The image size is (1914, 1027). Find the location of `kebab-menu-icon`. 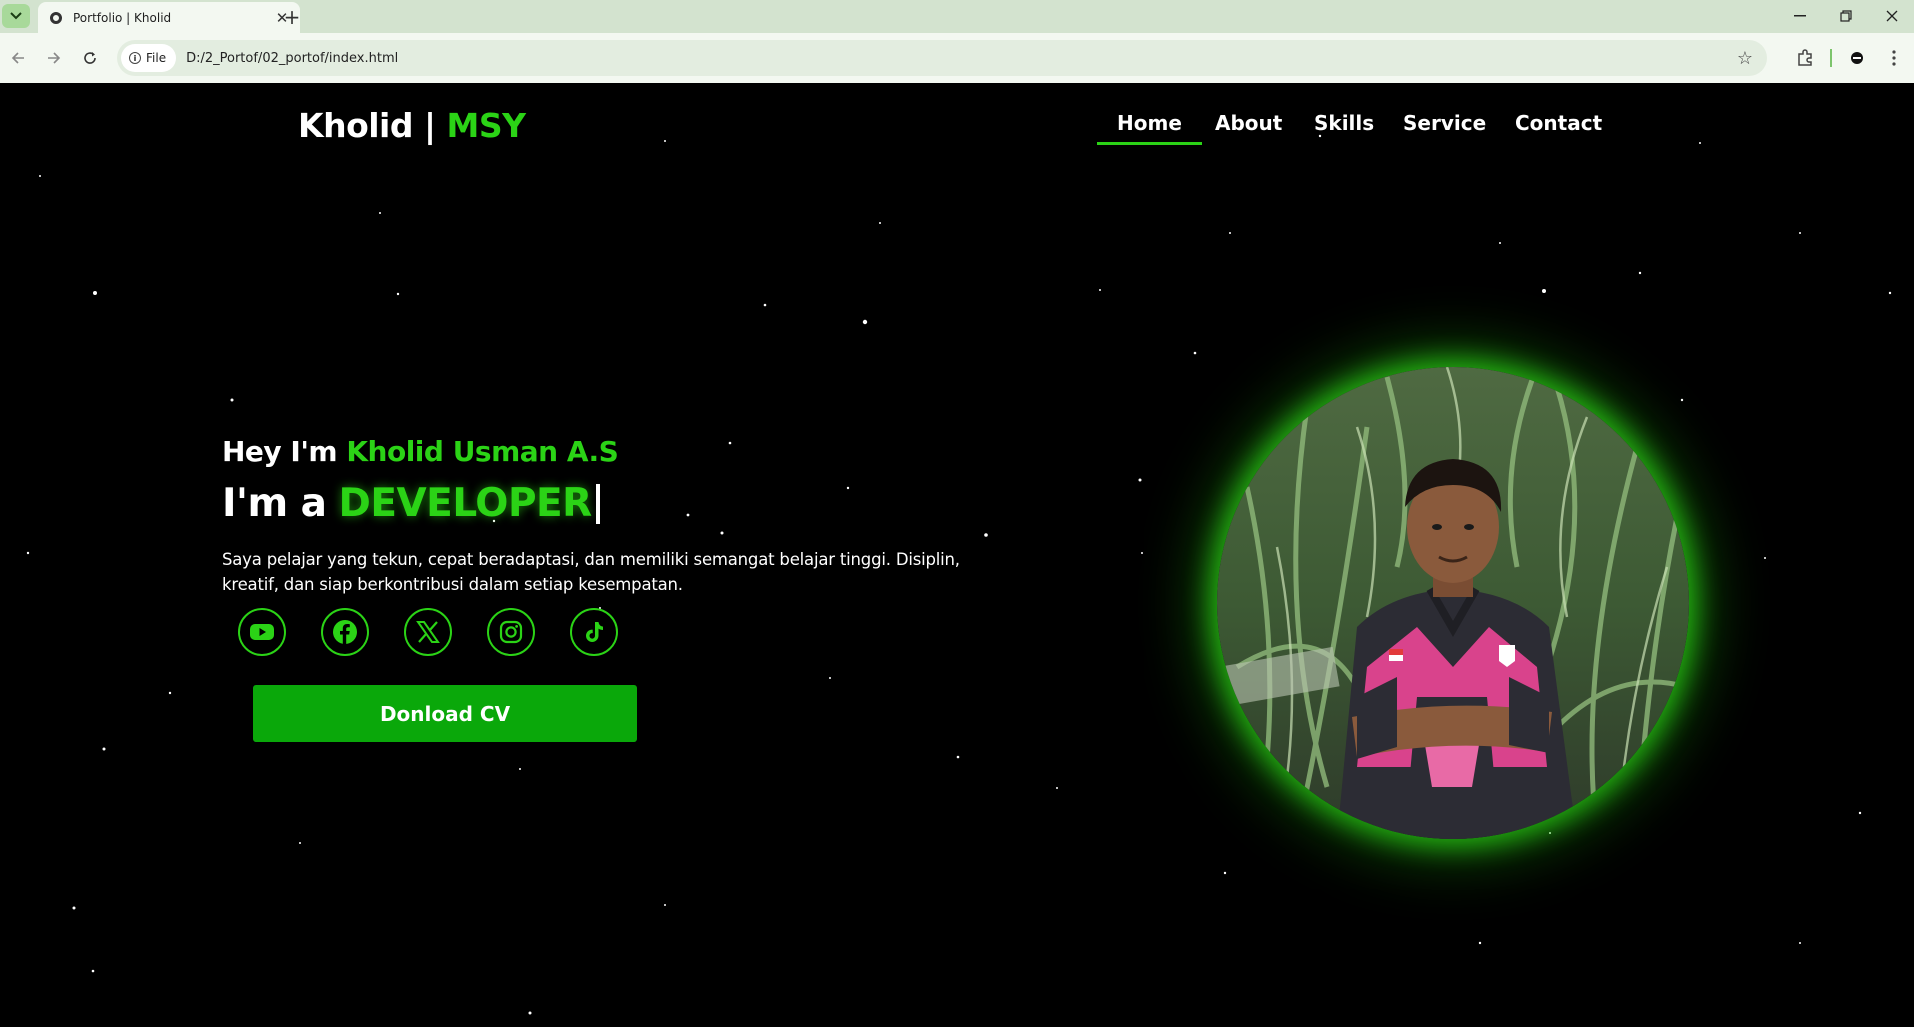

kebab-menu-icon is located at coordinates (1894, 58).